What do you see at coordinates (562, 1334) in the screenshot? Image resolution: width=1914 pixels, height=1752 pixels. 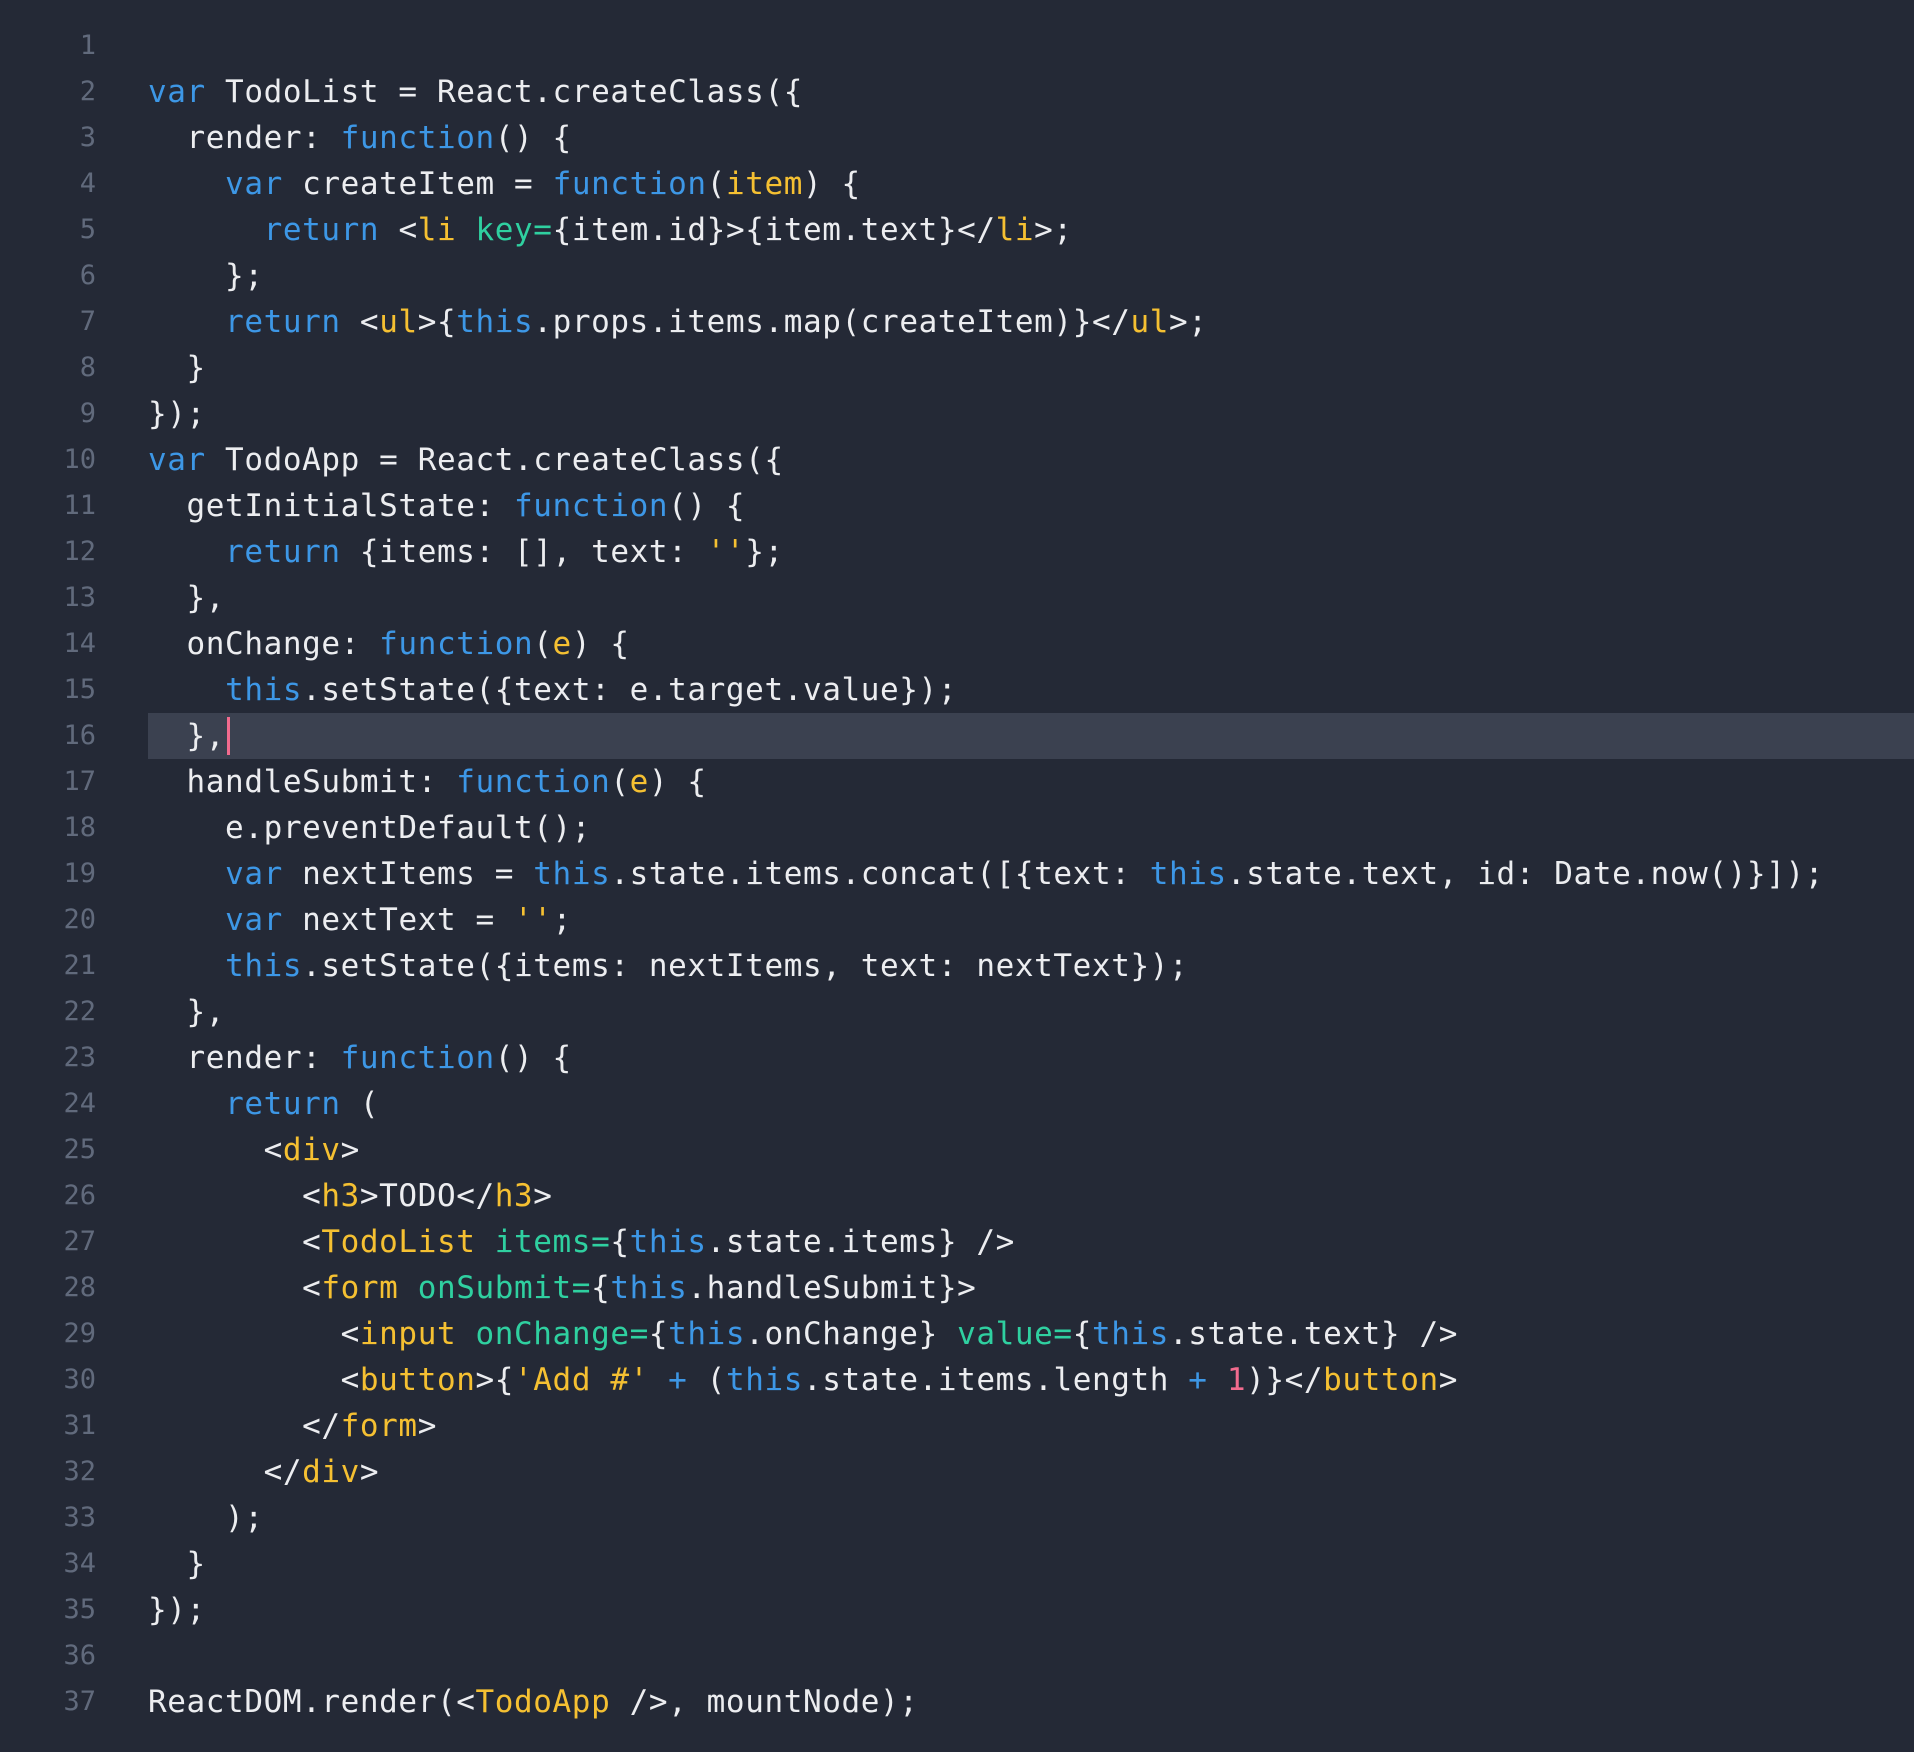 I see `token-attr: onChange=` at bounding box center [562, 1334].